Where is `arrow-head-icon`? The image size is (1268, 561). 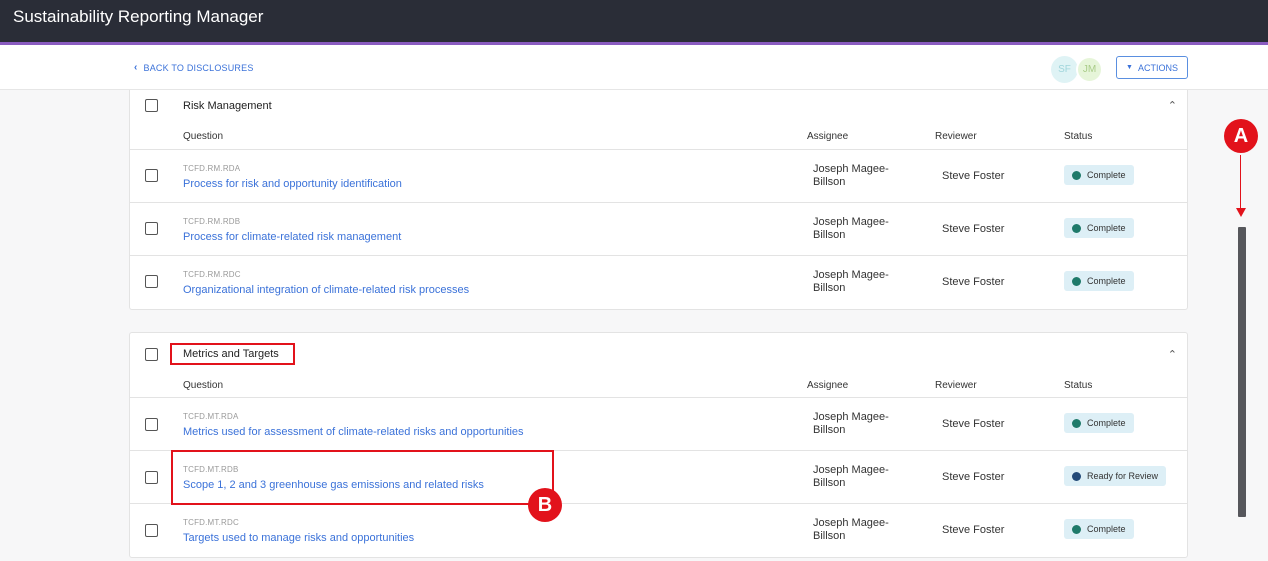
arrow-head-icon is located at coordinates (1241, 212).